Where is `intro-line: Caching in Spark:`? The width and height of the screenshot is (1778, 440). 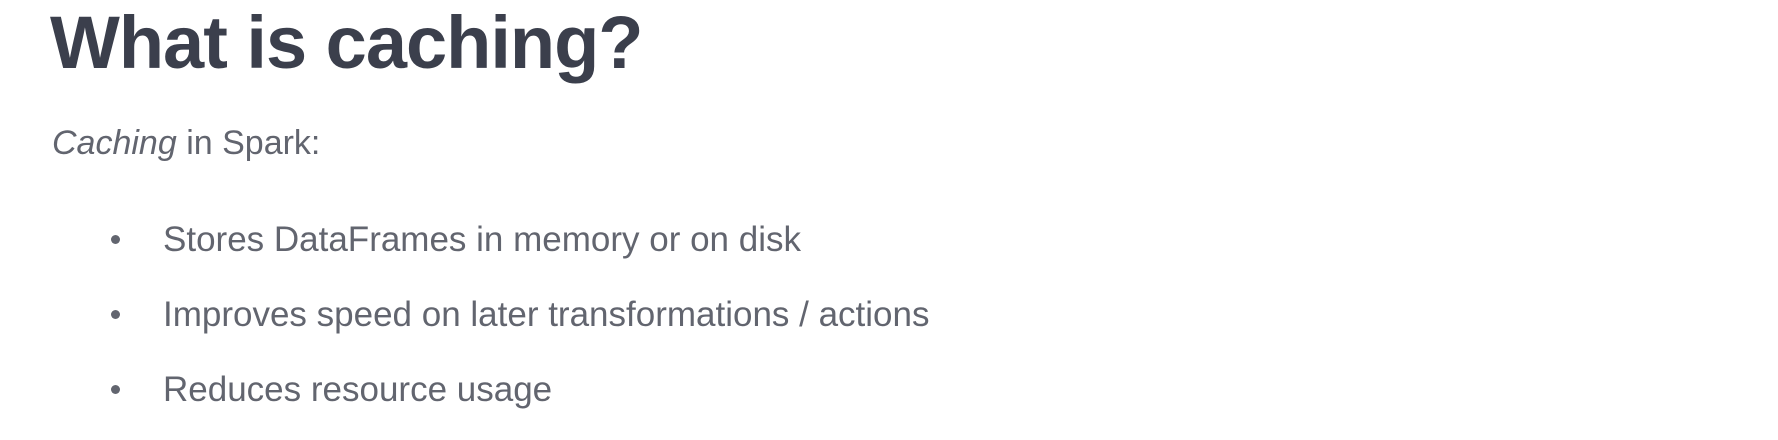 intro-line: Caching in Spark: is located at coordinates (186, 143).